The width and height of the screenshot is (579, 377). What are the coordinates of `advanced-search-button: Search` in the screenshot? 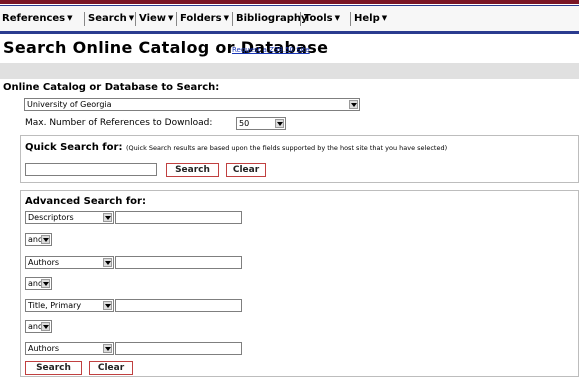 It's located at (53, 368).